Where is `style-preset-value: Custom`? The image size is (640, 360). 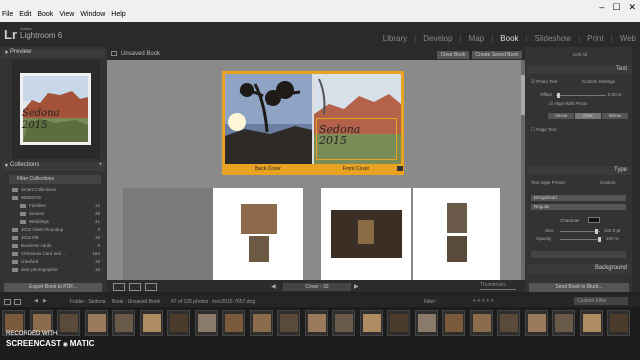 style-preset-value: Custom is located at coordinates (608, 182).